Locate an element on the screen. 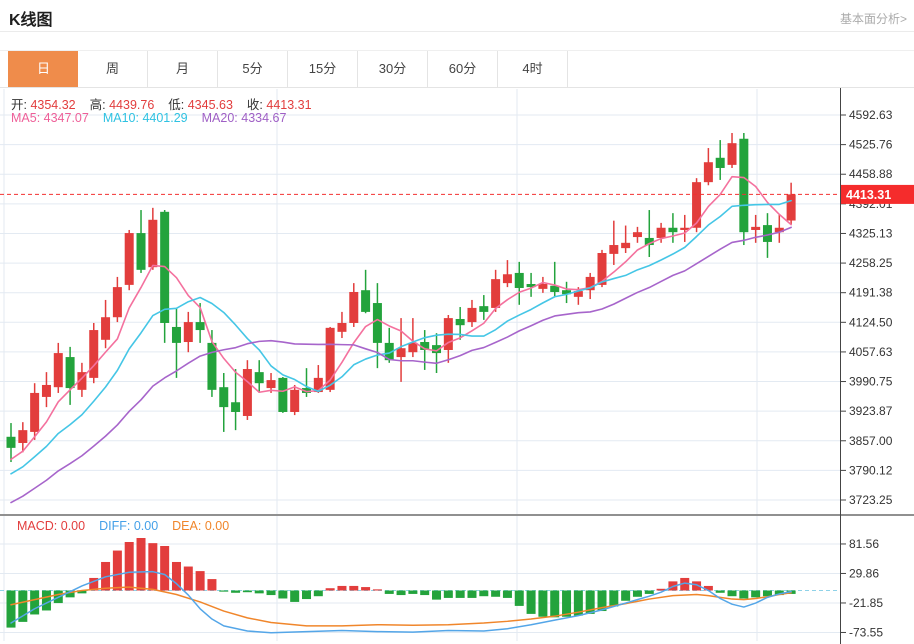 The width and height of the screenshot is (914, 644). main-axis-label: 4191.38 is located at coordinates (871, 293).